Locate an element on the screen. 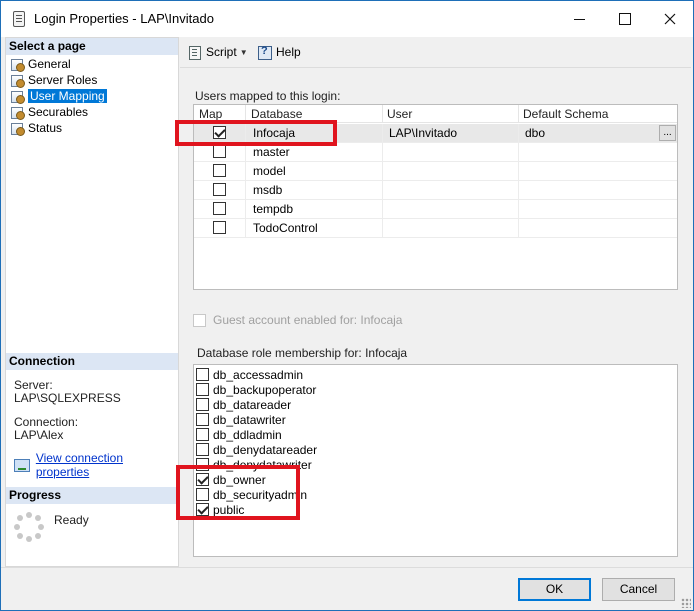 Image resolution: width=694 pixels, height=611 pixels. help-button: Help is located at coordinates (279, 52).